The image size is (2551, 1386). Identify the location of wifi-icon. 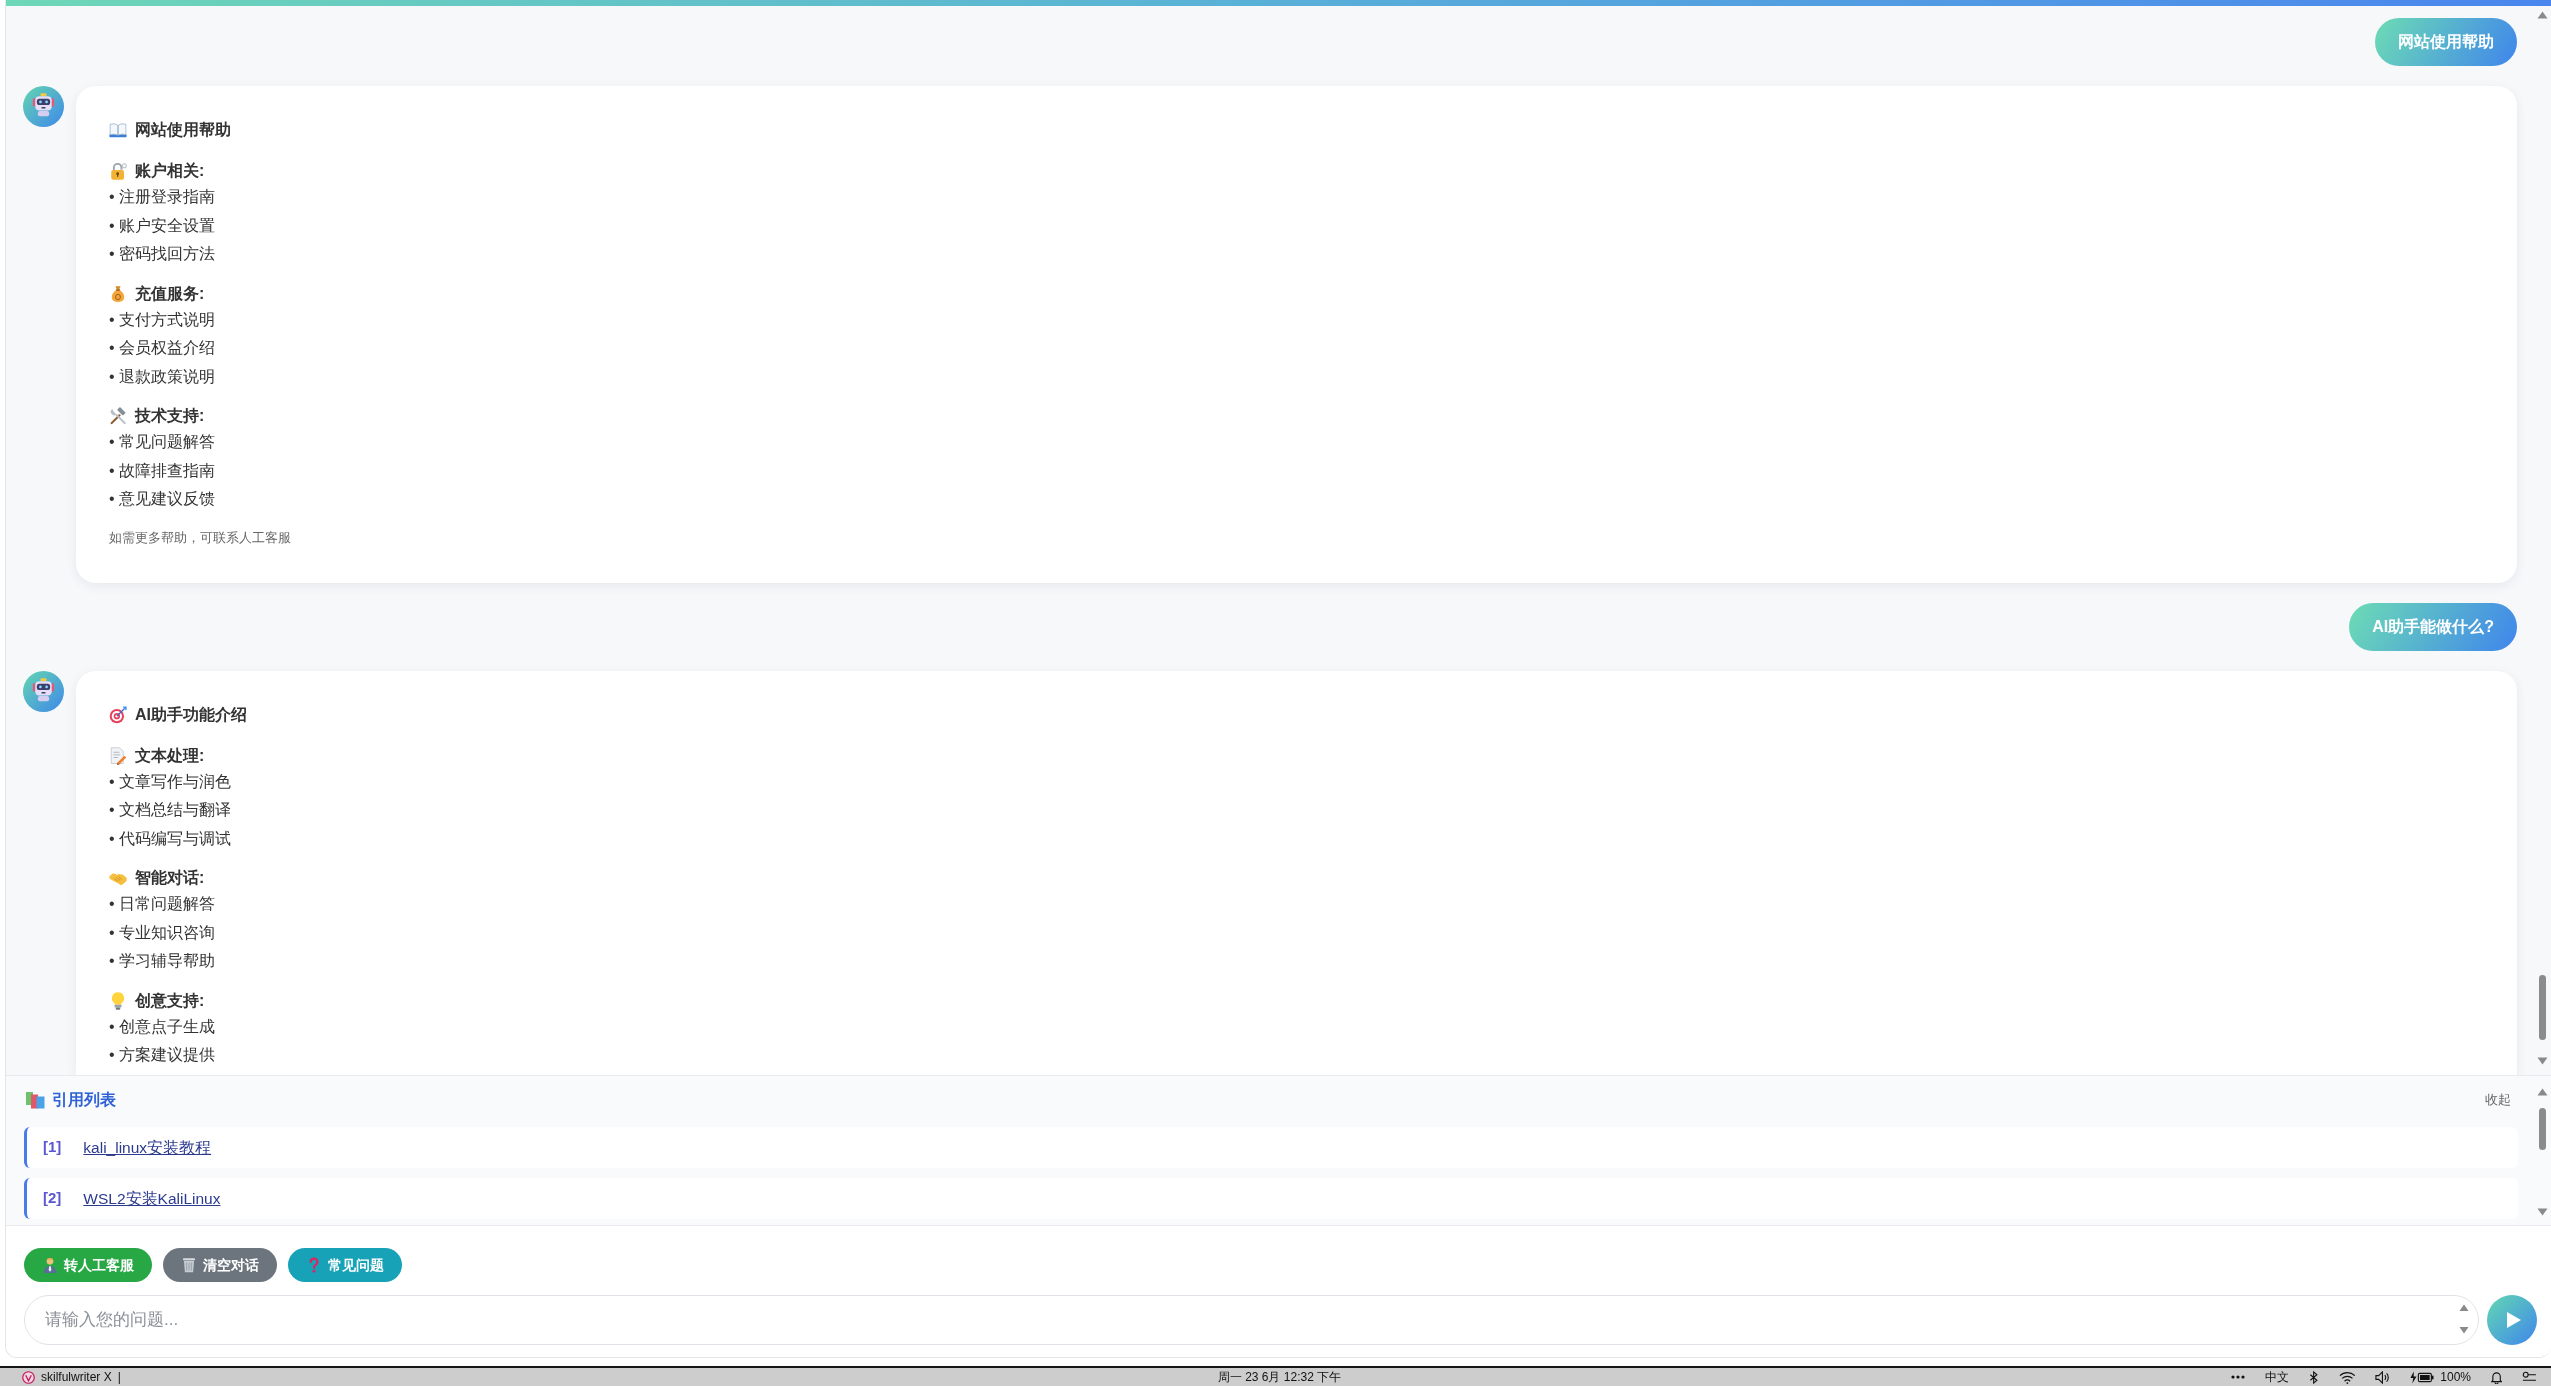
(2347, 1377).